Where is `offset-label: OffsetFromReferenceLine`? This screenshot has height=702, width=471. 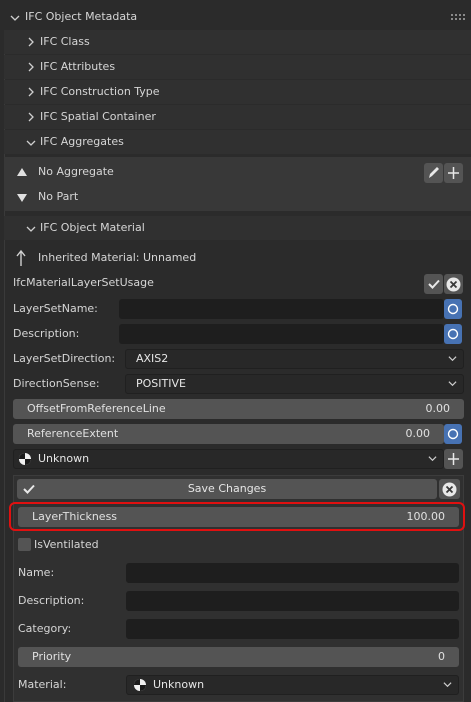
offset-label: OffsetFromReferenceLine is located at coordinates (96, 408).